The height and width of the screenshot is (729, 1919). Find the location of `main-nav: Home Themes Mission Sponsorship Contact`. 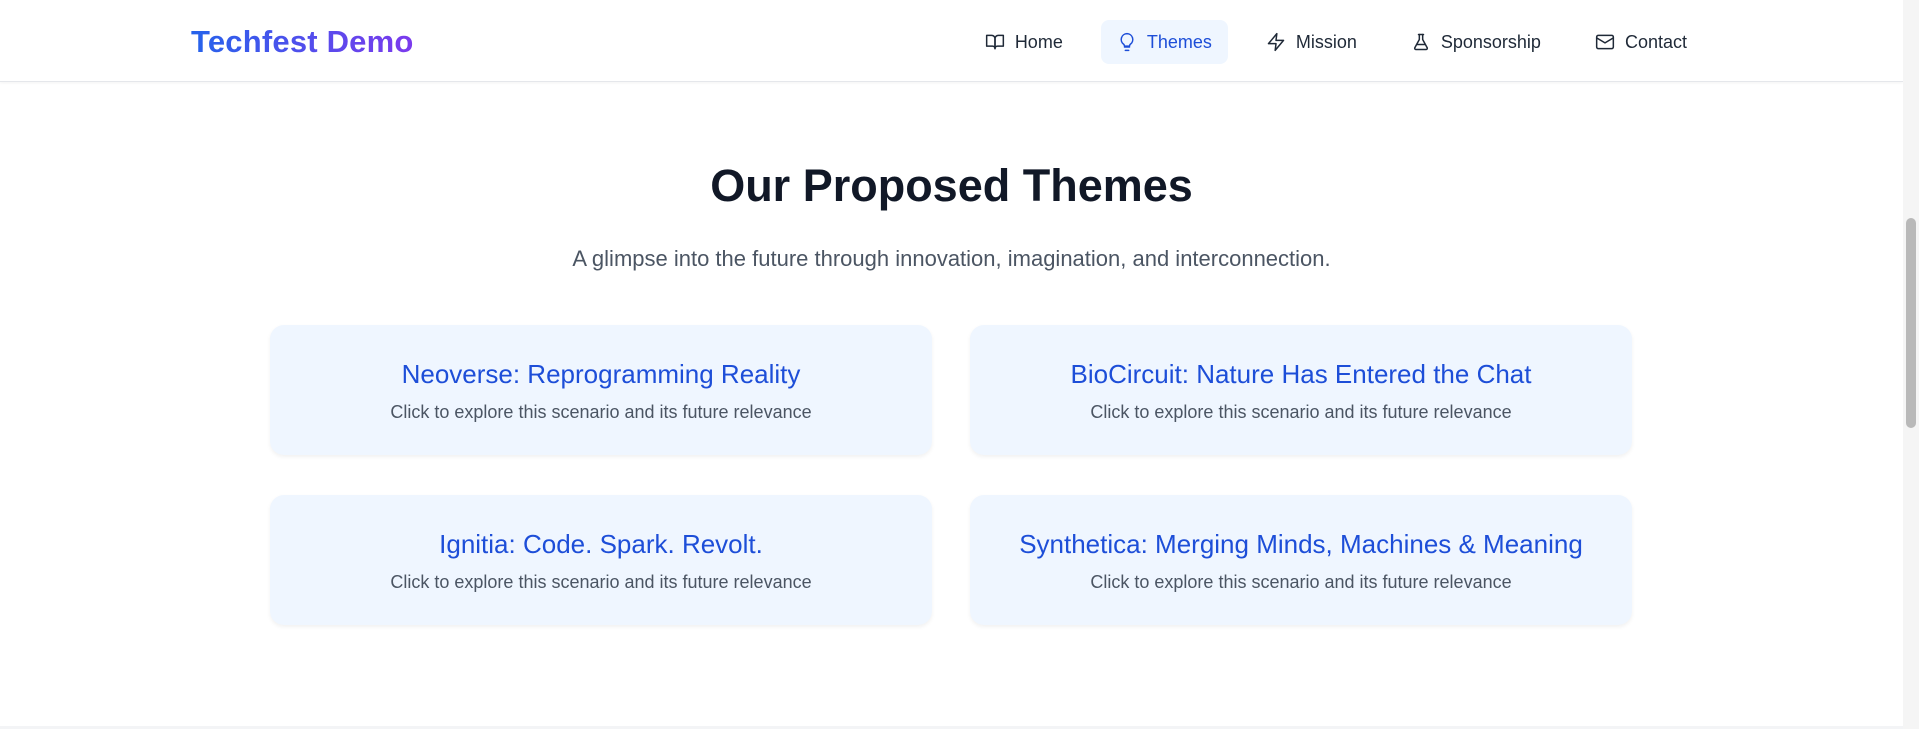

main-nav: Home Themes Mission Sponsorship Contact is located at coordinates (1336, 42).